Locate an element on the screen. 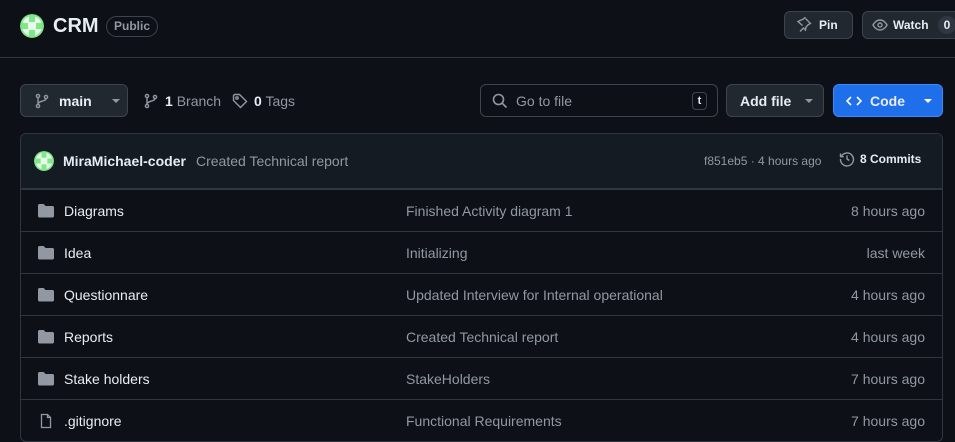 The height and width of the screenshot is (442, 955). code-icon is located at coordinates (854, 100).